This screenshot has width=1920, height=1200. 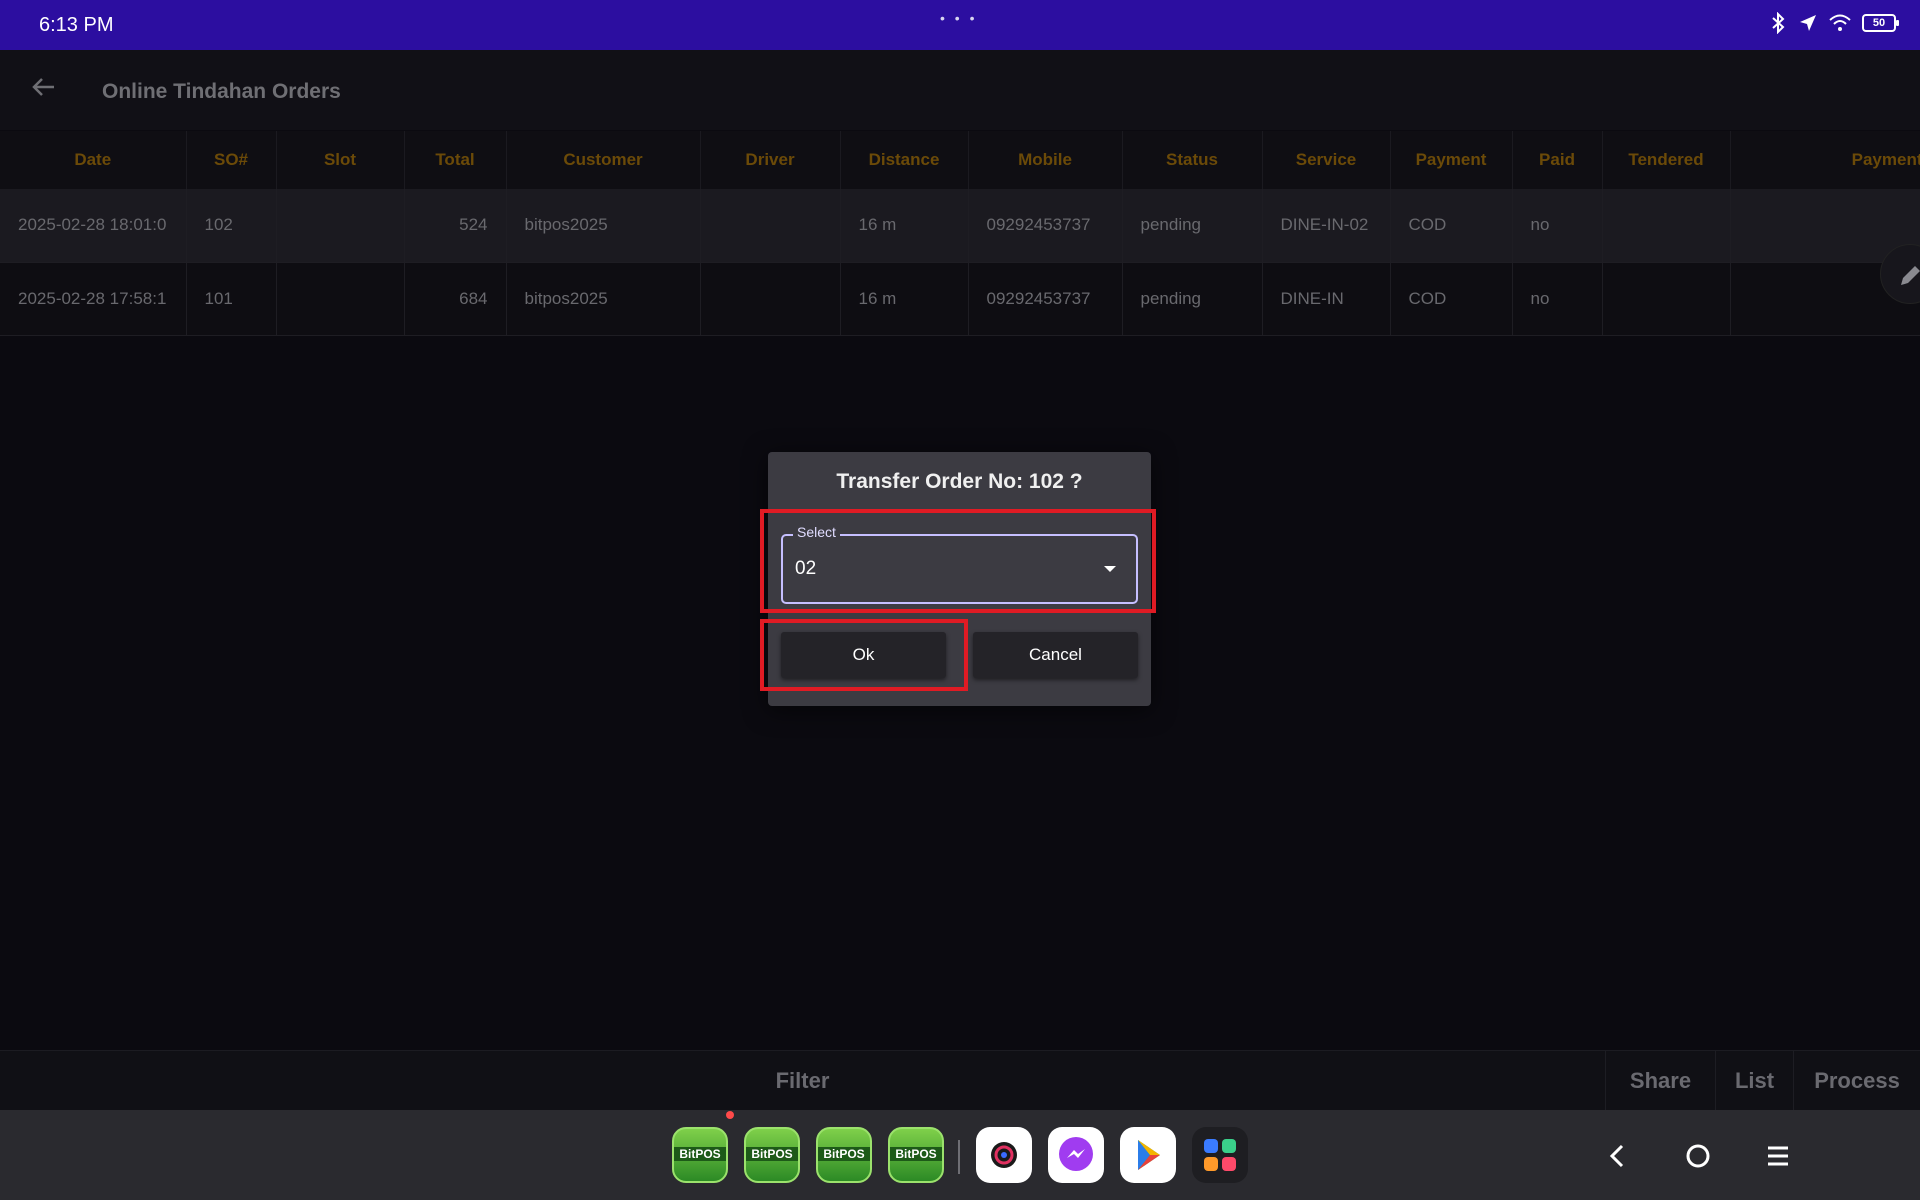 What do you see at coordinates (730, 1115) in the screenshot?
I see `notification-dot` at bounding box center [730, 1115].